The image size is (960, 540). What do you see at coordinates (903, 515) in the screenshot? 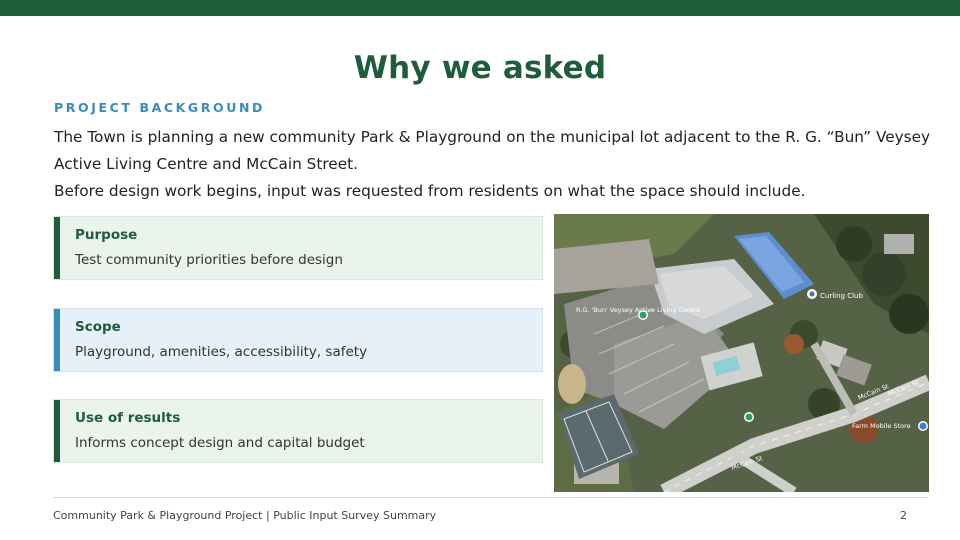
I see `page-number: 2` at bounding box center [903, 515].